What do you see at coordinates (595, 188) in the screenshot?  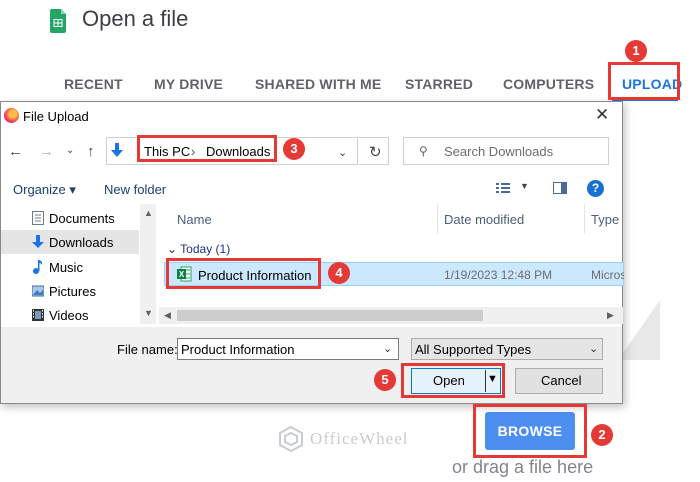 I see `help-icon: ?` at bounding box center [595, 188].